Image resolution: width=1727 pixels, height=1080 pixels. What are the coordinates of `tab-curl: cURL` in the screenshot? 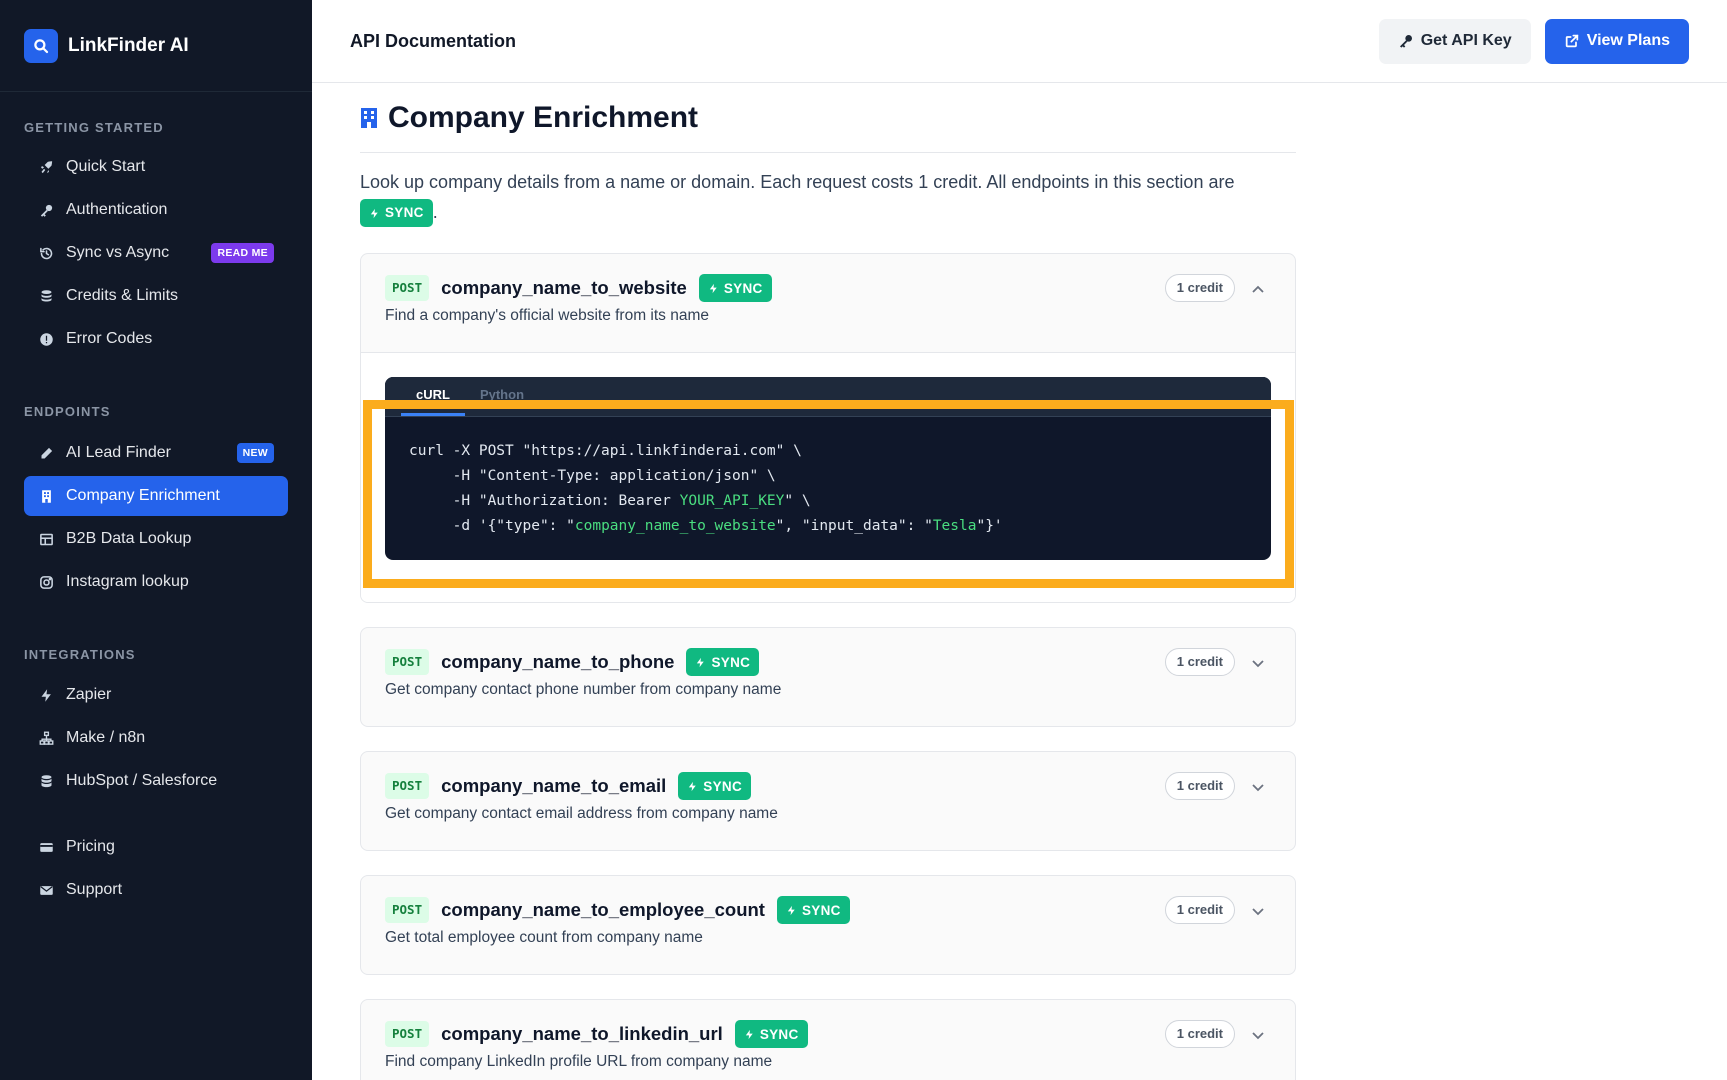 It's located at (433, 397).